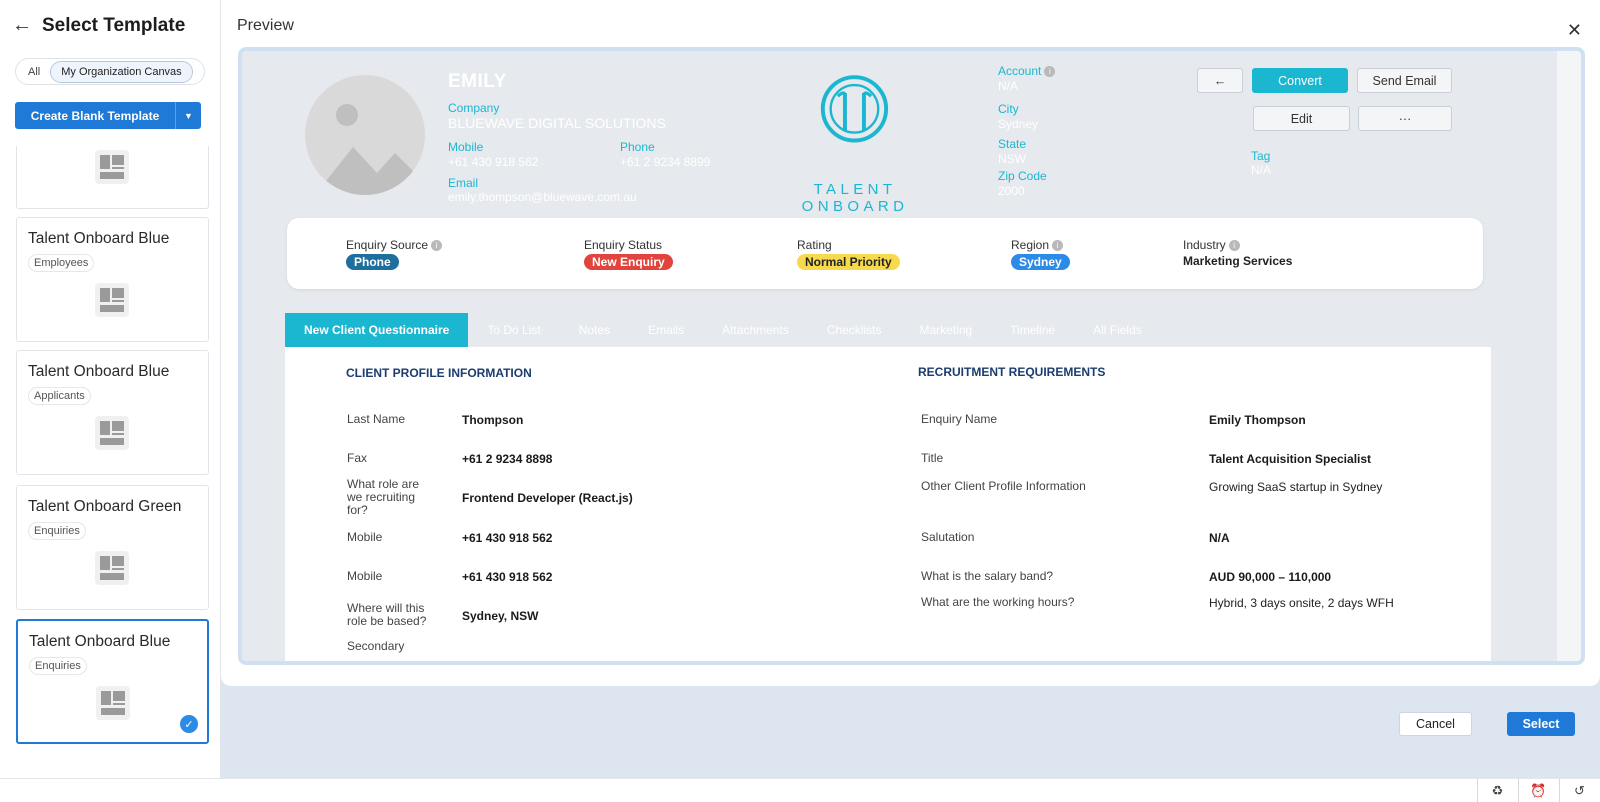  Describe the element at coordinates (628, 262) in the screenshot. I see `enquiry-status-pill: New Enquiry` at that location.